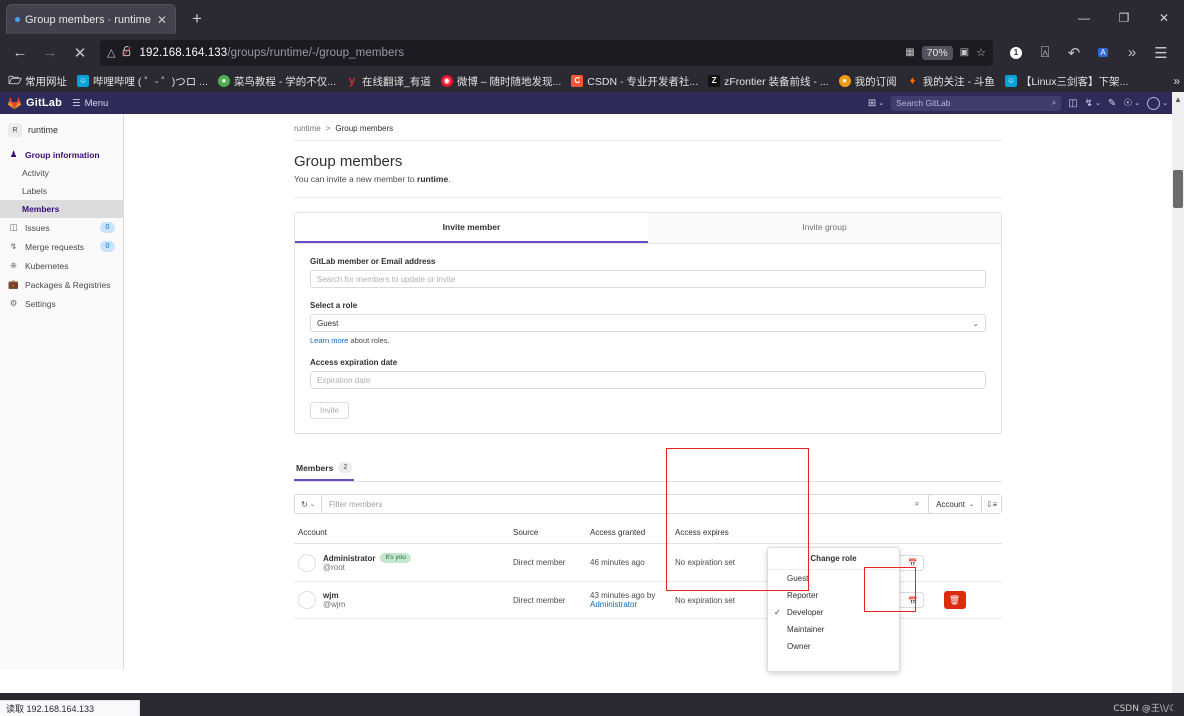  I want to click on page-subtitle: You can invite a new member to runtime., so click(648, 179).